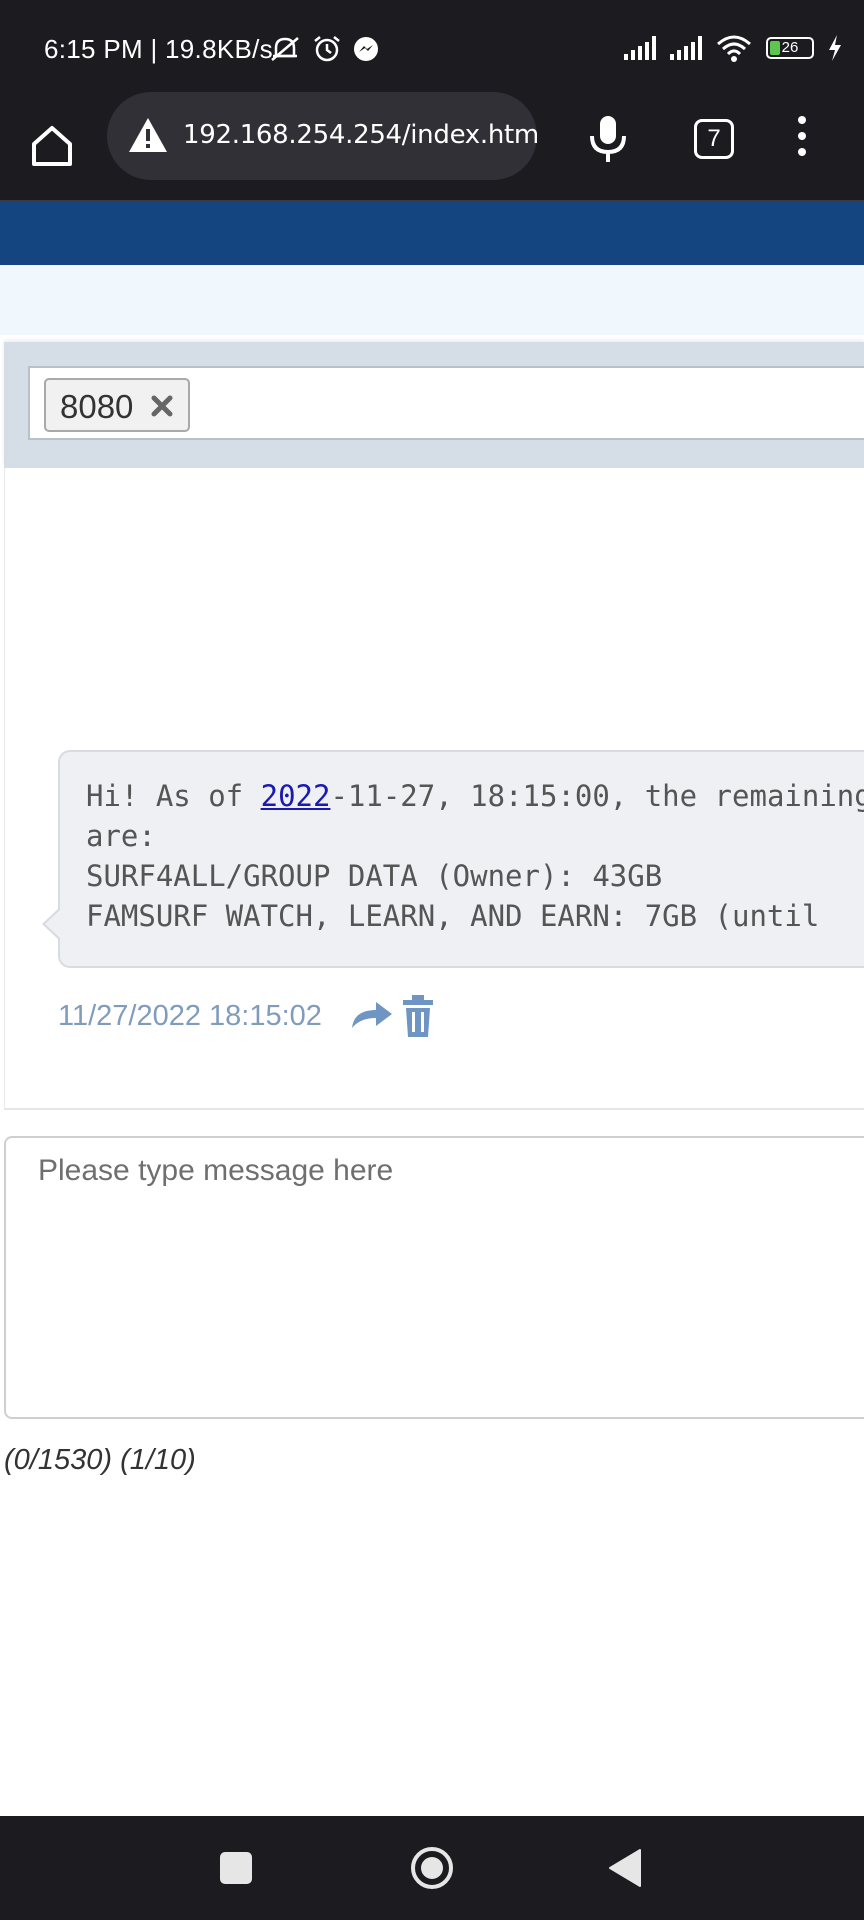  I want to click on url-text: 192.168.254.254/index.htm, so click(361, 135).